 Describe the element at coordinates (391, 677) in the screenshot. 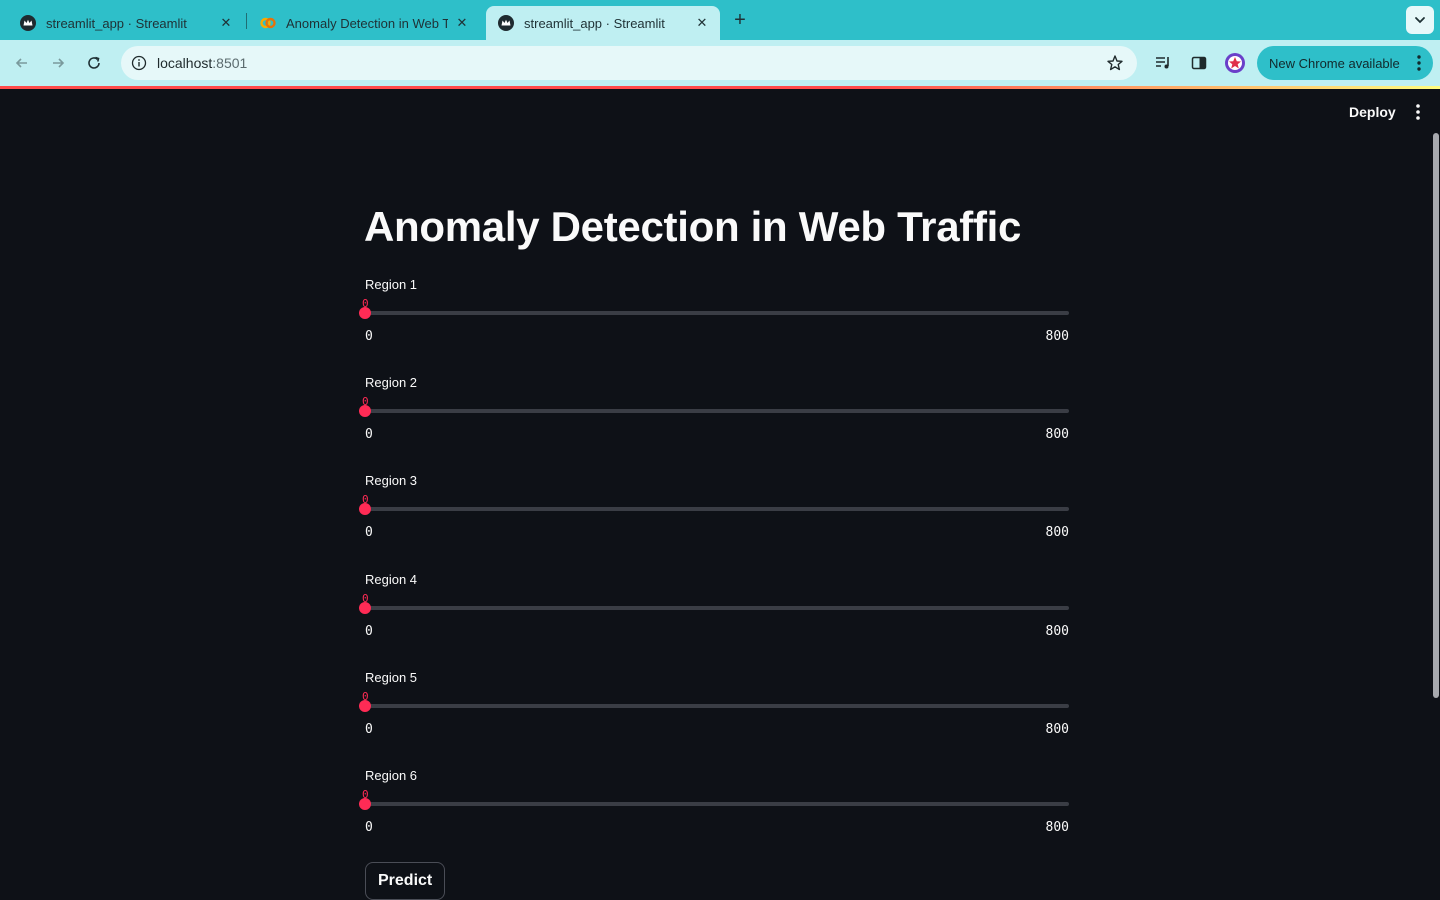

I see `slider-label: Region 5` at that location.